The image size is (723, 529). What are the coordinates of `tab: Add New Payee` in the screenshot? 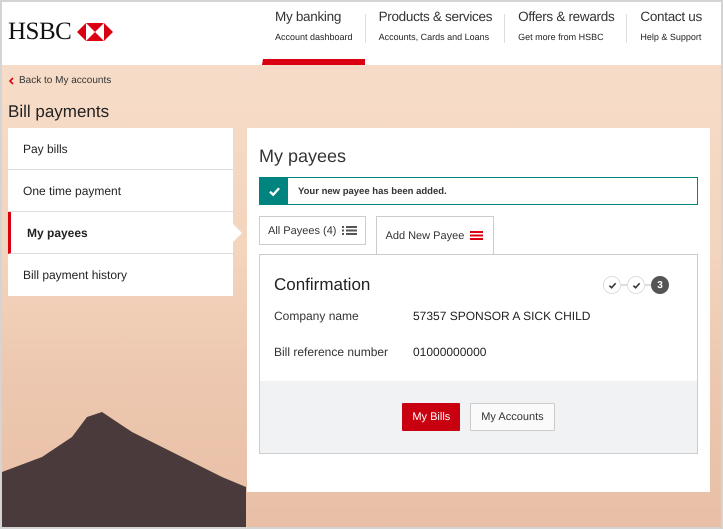 It's located at (435, 235).